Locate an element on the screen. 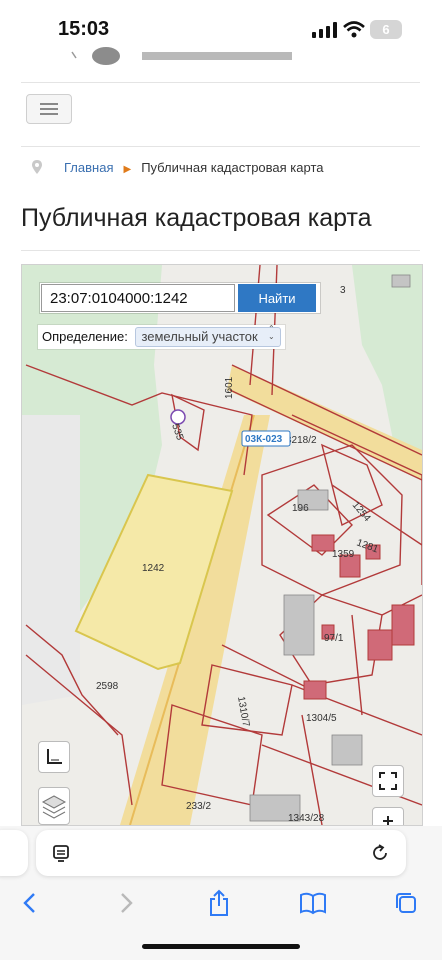 The height and width of the screenshot is (960, 442). zoom-in-button is located at coordinates (388, 816).